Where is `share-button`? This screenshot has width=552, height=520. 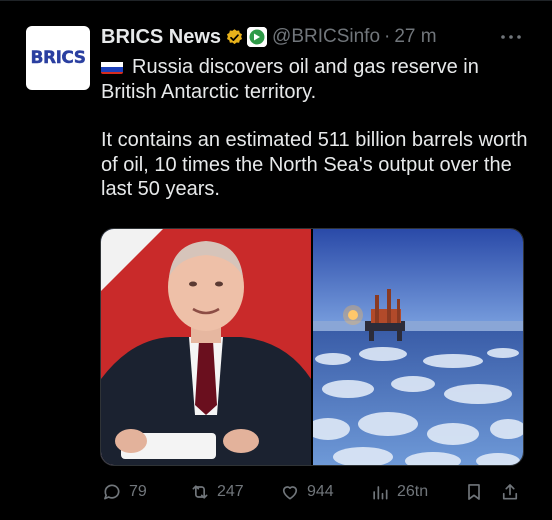 share-button is located at coordinates (510, 492).